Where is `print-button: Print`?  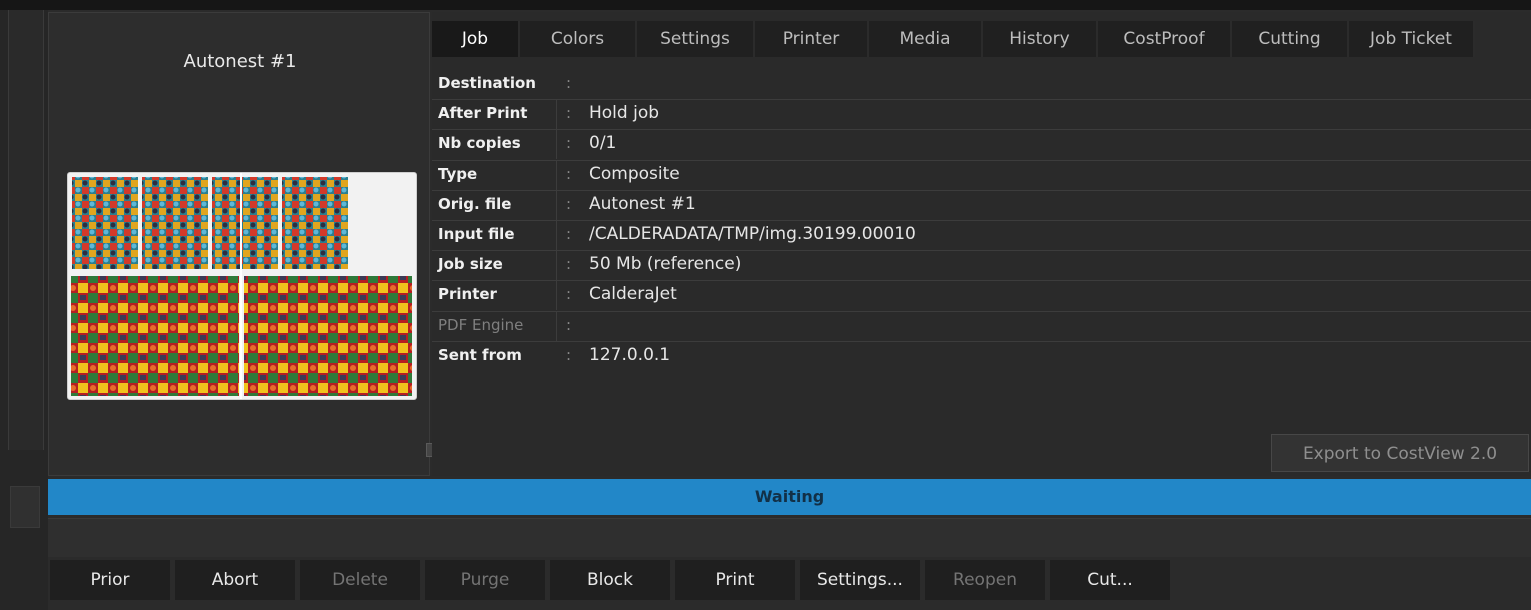 print-button: Print is located at coordinates (737, 580).